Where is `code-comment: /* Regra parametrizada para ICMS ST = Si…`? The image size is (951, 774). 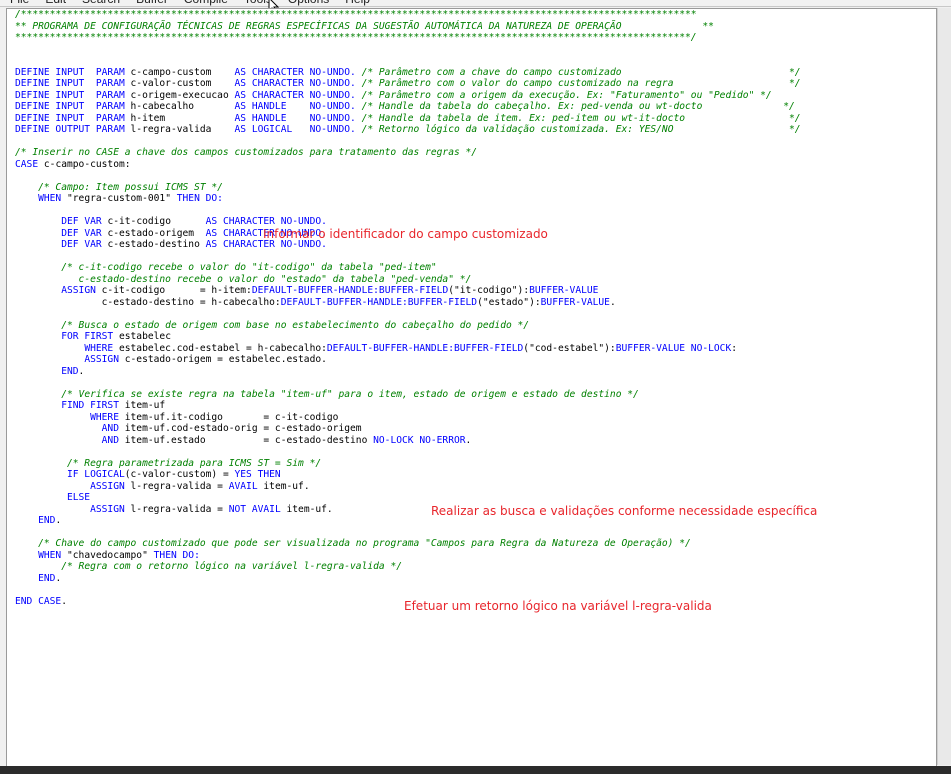
code-comment: /* Regra parametrizada para ICMS ST = Si… is located at coordinates (194, 463).